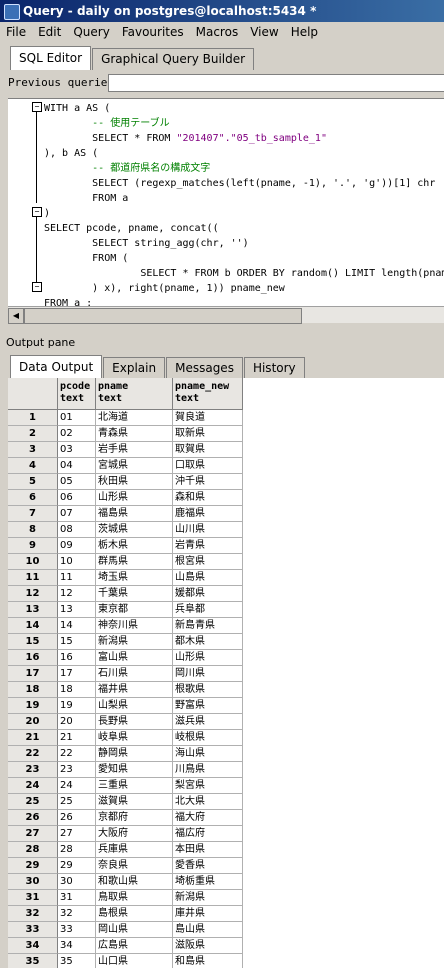 This screenshot has height=968, width=444. I want to click on column-header-pname-new: pname_new text, so click(208, 394).